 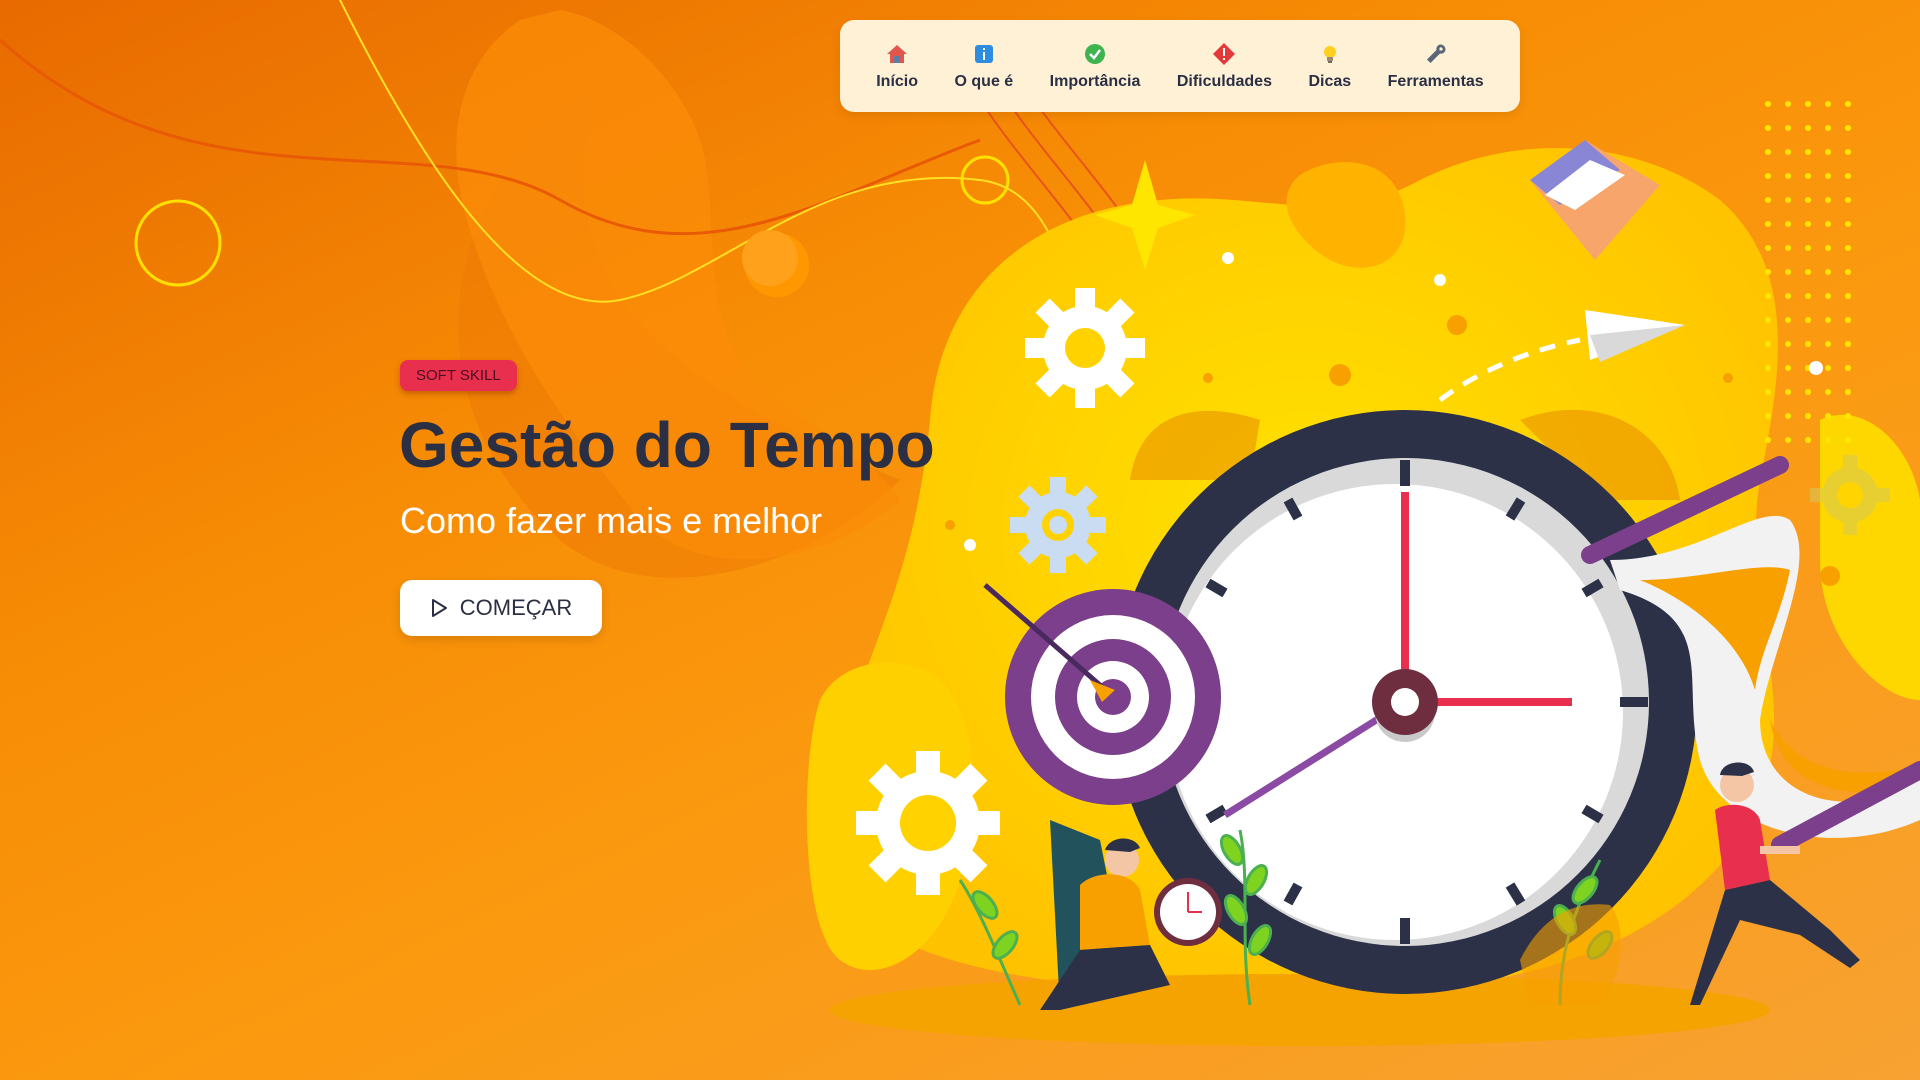 What do you see at coordinates (458, 375) in the screenshot?
I see `category-badge: SOFT SKILL` at bounding box center [458, 375].